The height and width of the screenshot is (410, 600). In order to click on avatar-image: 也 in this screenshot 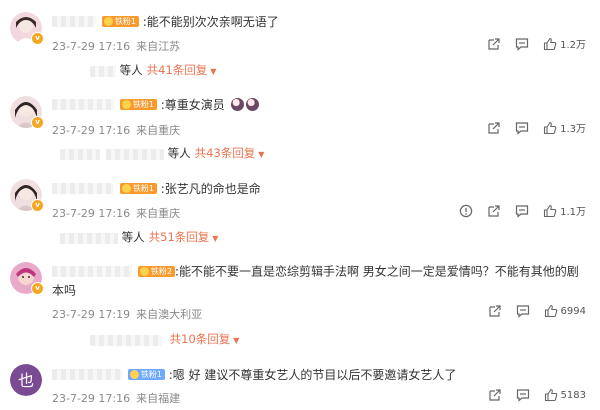, I will do `click(26, 380)`.